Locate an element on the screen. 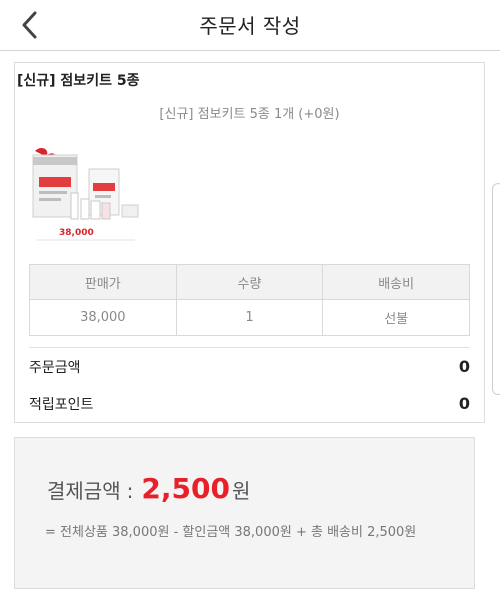 This screenshot has height=606, width=500. shipping-cell: 선불 is located at coordinates (396, 317).